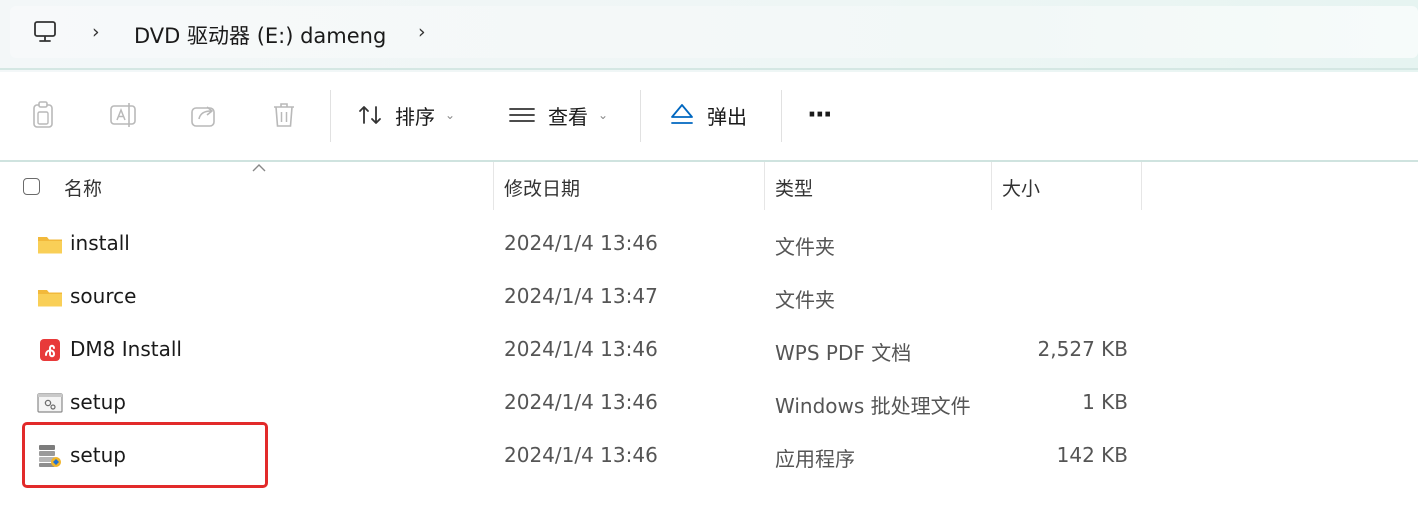 The image size is (1418, 520). What do you see at coordinates (415, 116) in the screenshot?
I see `sort-label: 排序` at bounding box center [415, 116].